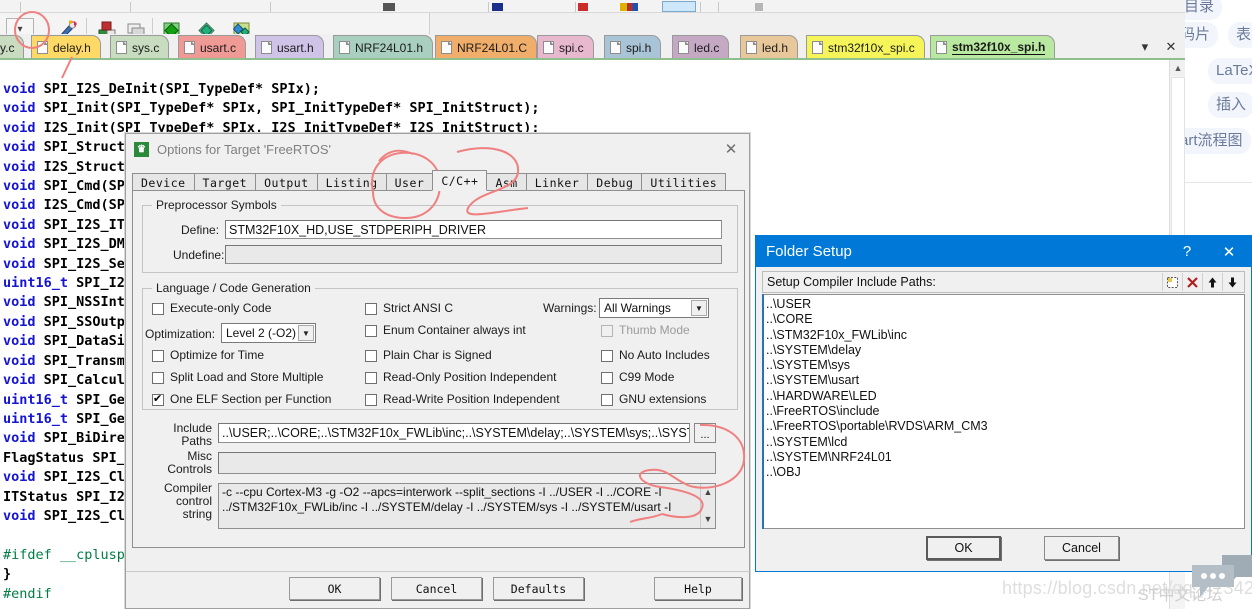  Describe the element at coordinates (473, 254) in the screenshot. I see `undefine-input` at that location.